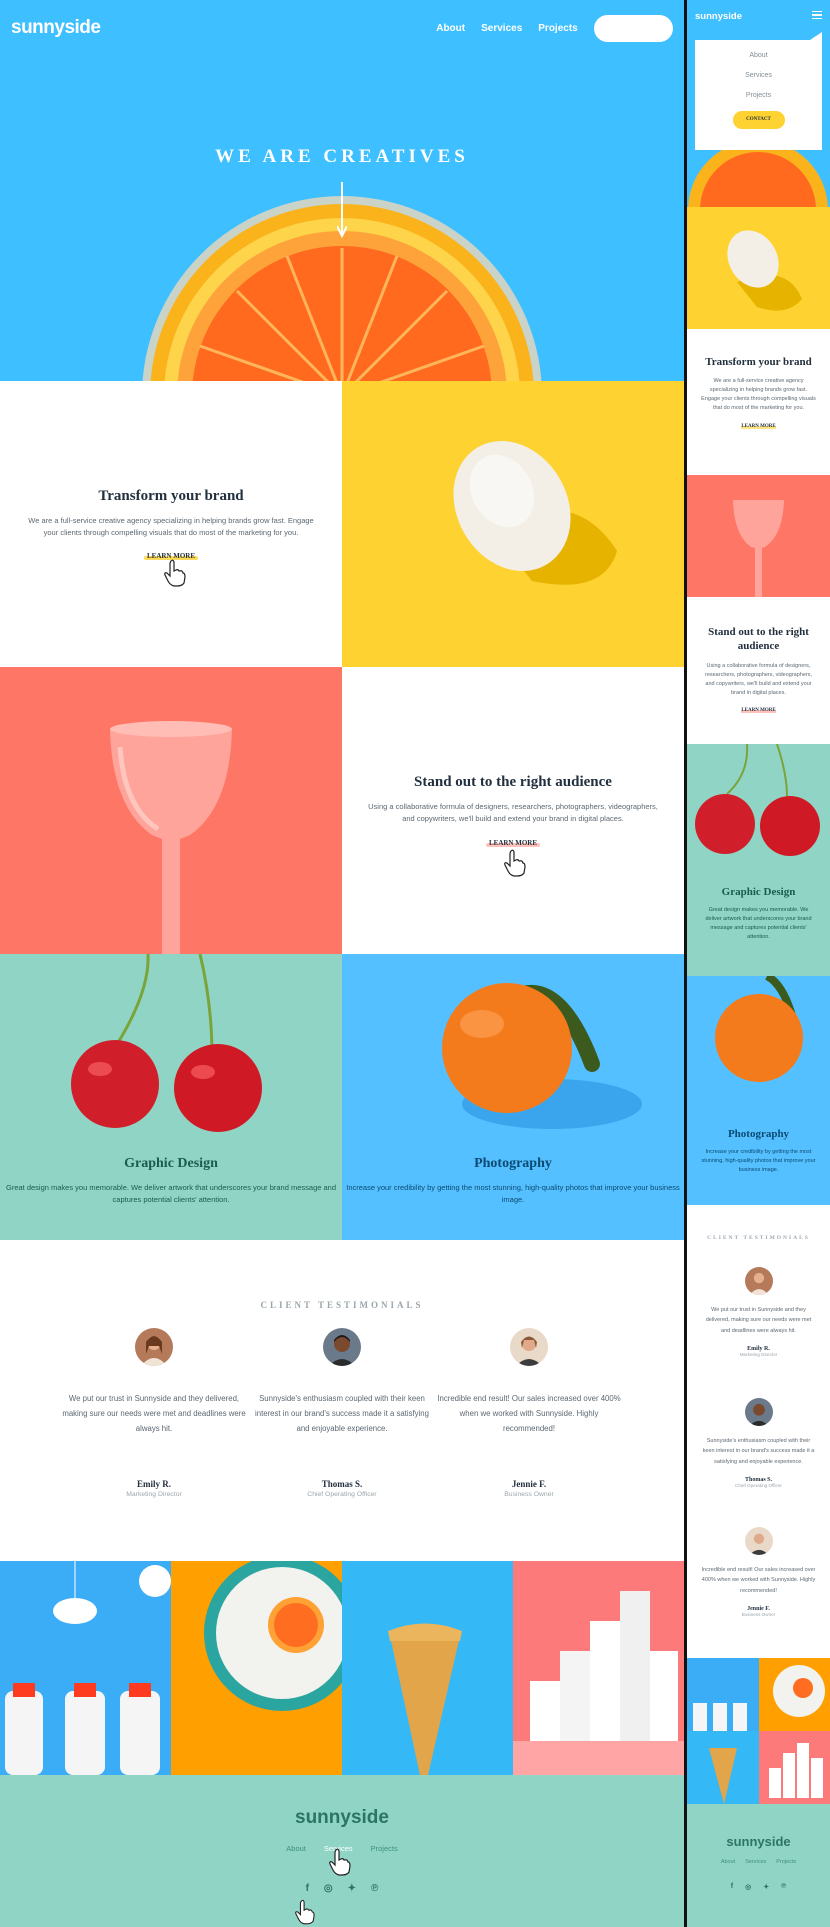 This screenshot has width=830, height=1927. What do you see at coordinates (718, 16) in the screenshot?
I see `mobile-logo: sunnyside` at bounding box center [718, 16].